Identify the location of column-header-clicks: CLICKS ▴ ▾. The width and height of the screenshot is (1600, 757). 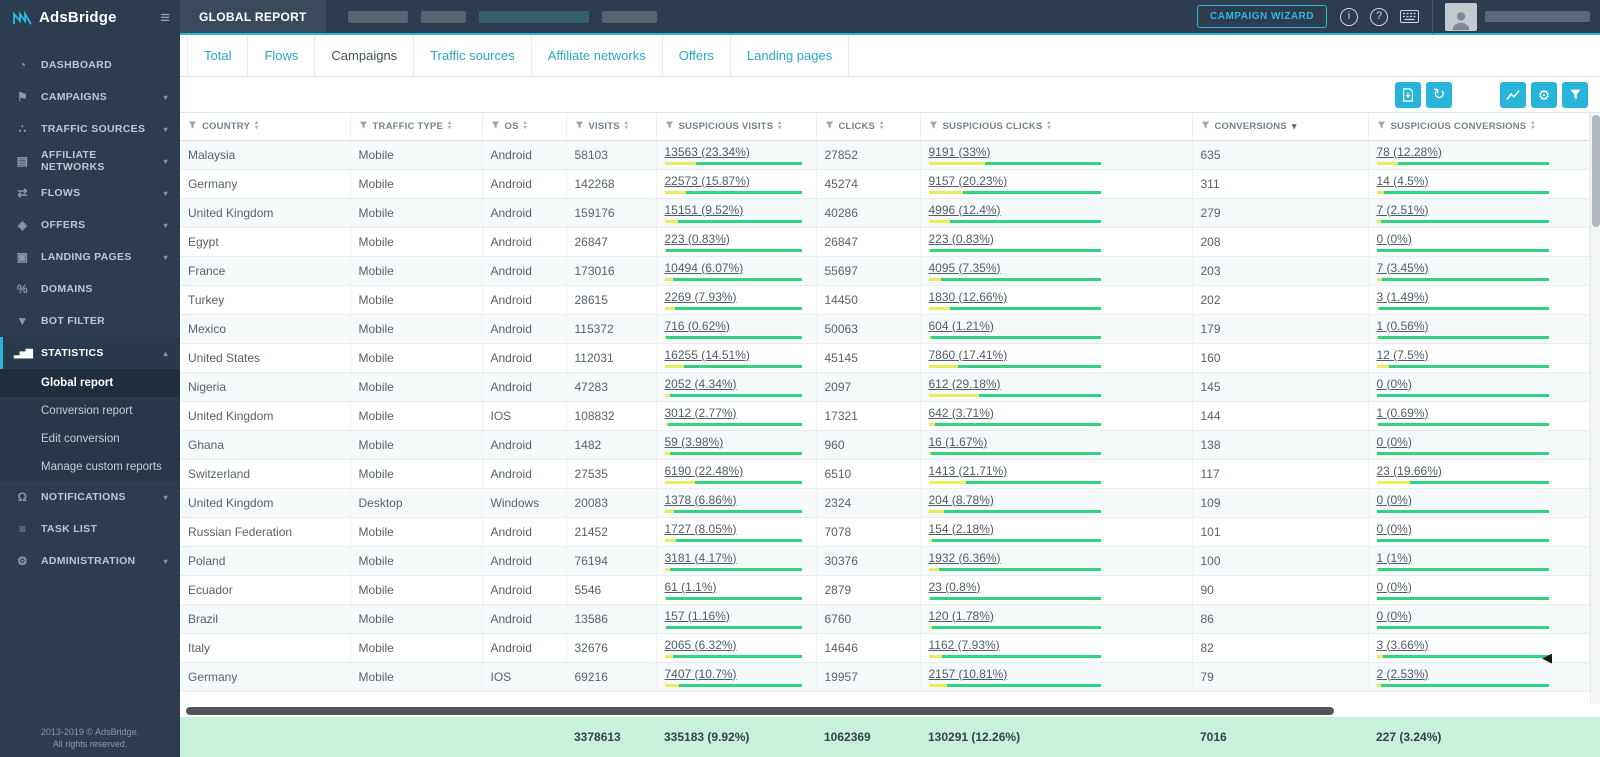
(868, 127).